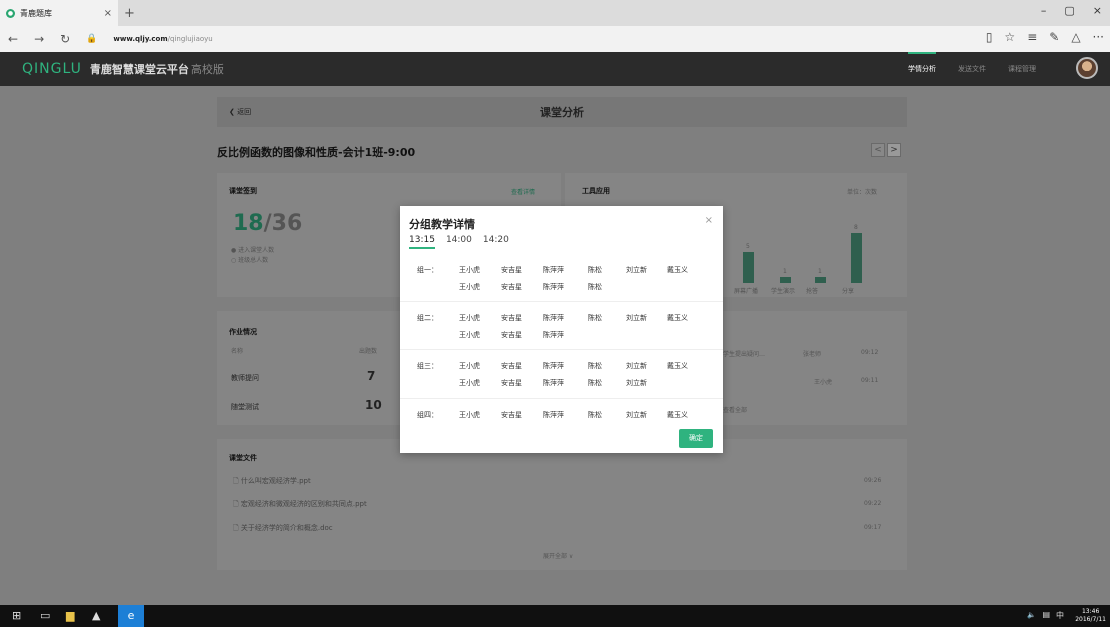  Describe the element at coordinates (283, 223) in the screenshot. I see `signin-total: /36` at that location.